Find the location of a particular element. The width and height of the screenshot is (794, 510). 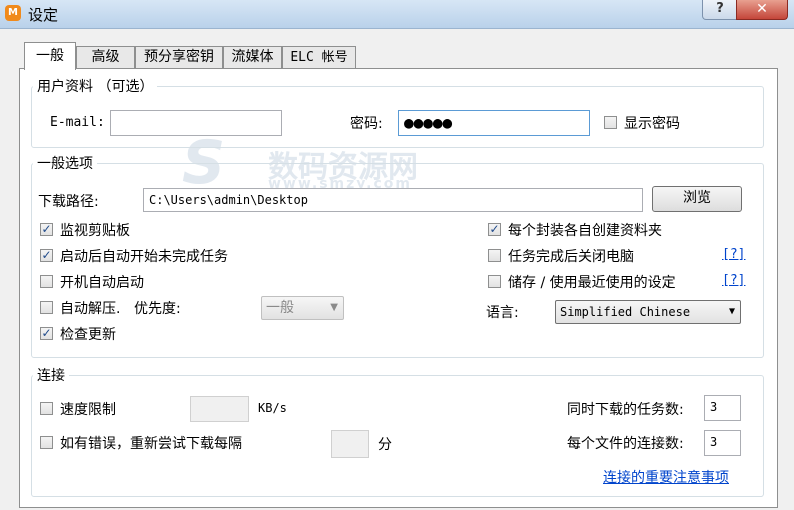

connection-notes-link: 连接的重要注意事项 is located at coordinates (666, 477).